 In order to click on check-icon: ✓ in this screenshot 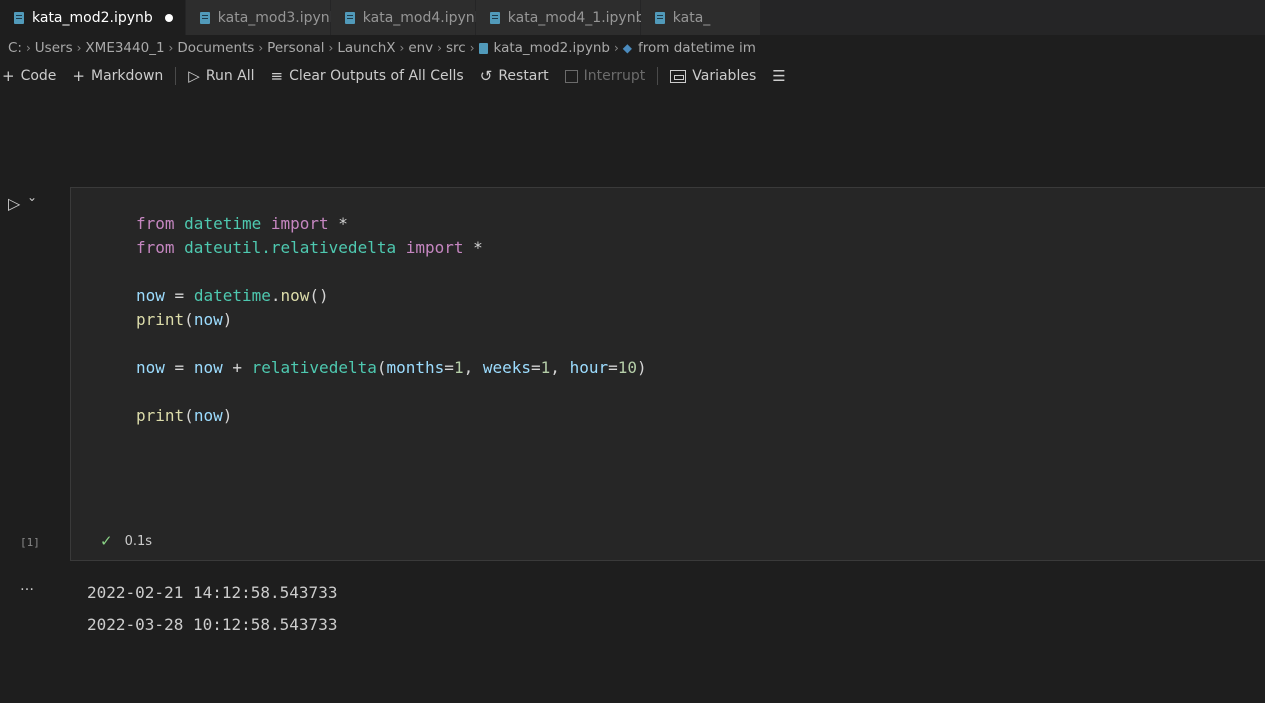, I will do `click(106, 541)`.